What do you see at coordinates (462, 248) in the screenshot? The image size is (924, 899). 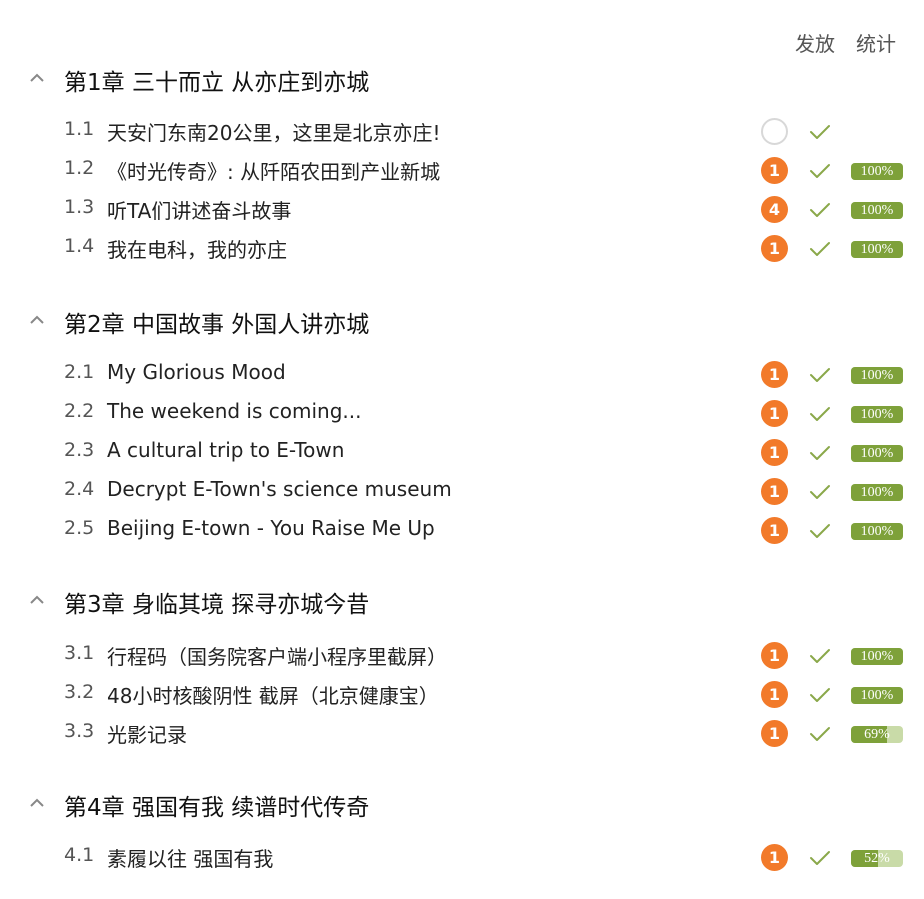 I see `lesson-row: 1.4 我在电科，我的亦庄 1 100%` at bounding box center [462, 248].